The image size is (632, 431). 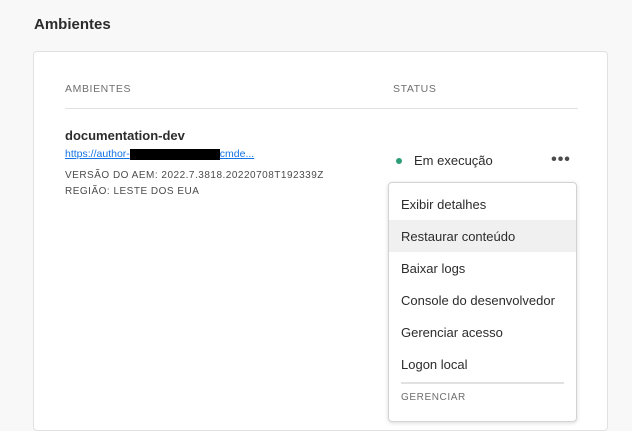 I want to click on menu-divider, so click(x=482, y=383).